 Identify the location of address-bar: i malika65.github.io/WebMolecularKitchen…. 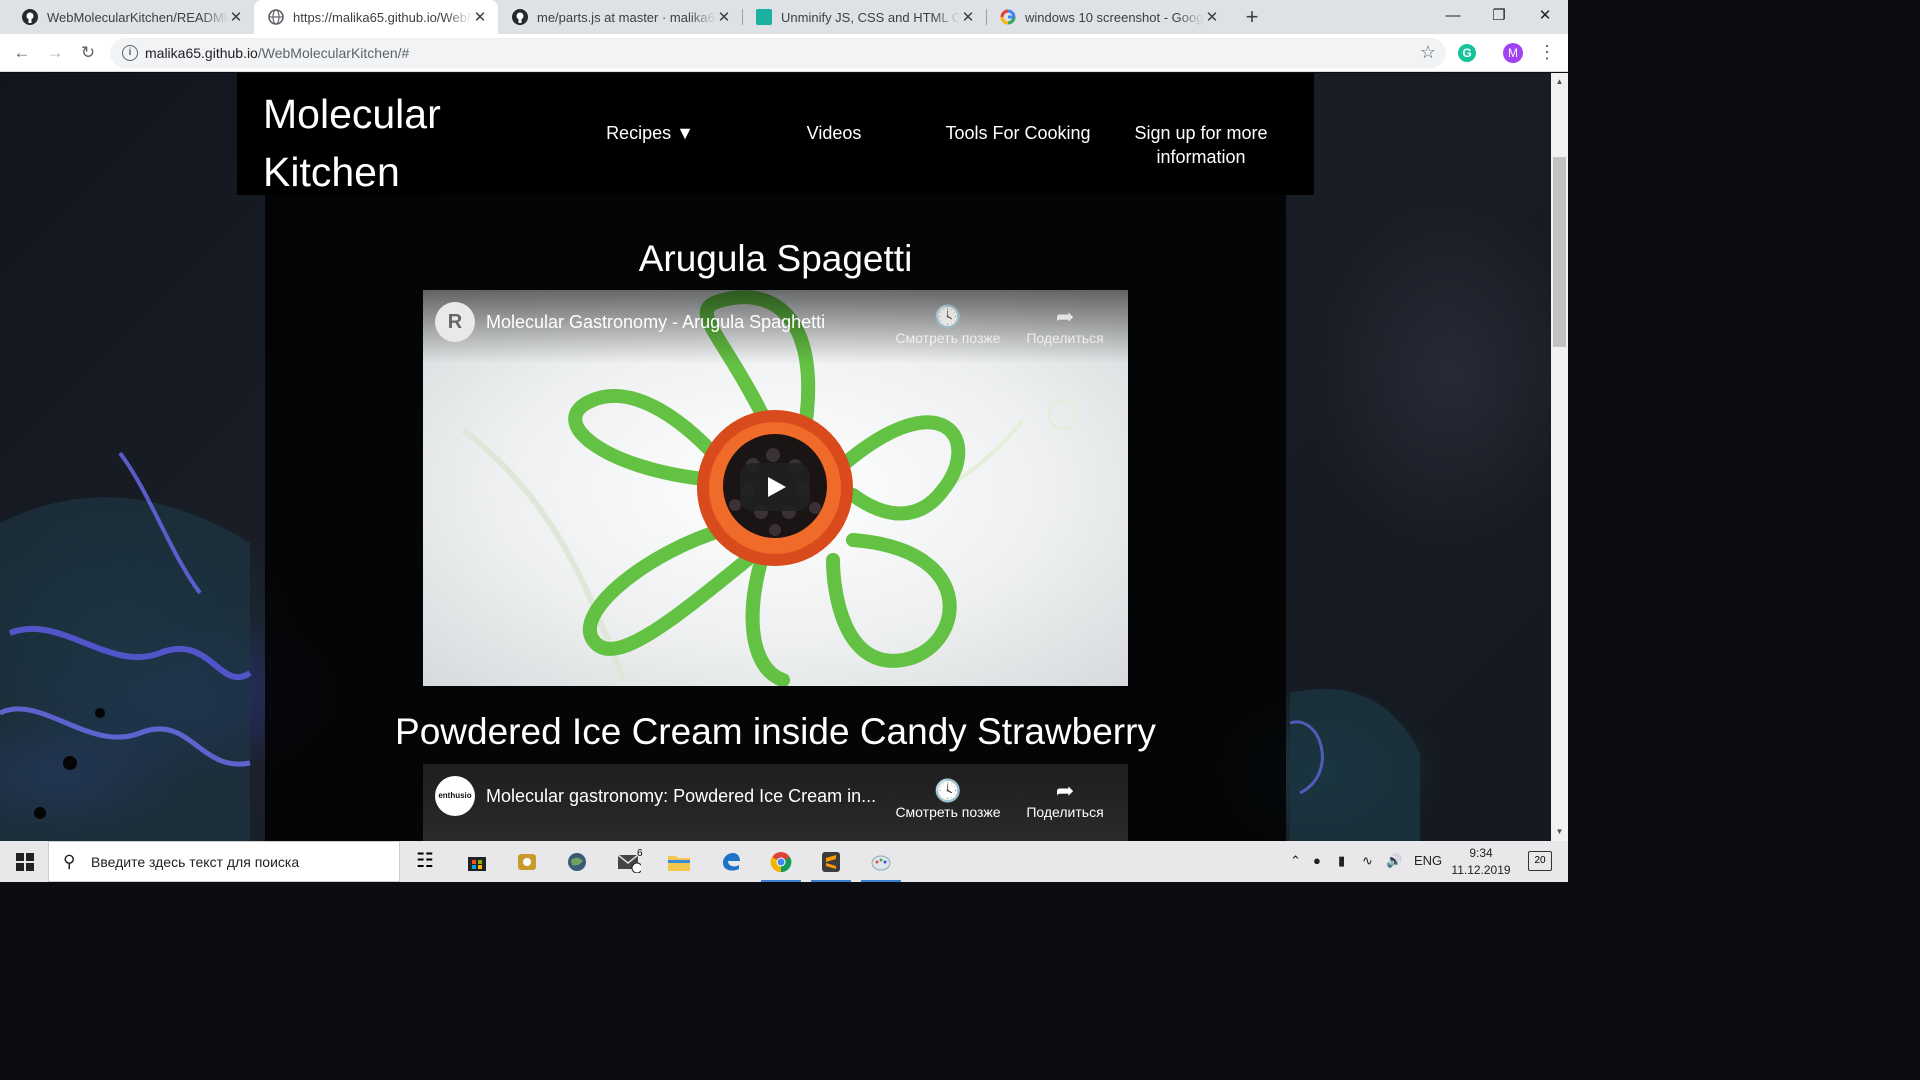
(778, 53).